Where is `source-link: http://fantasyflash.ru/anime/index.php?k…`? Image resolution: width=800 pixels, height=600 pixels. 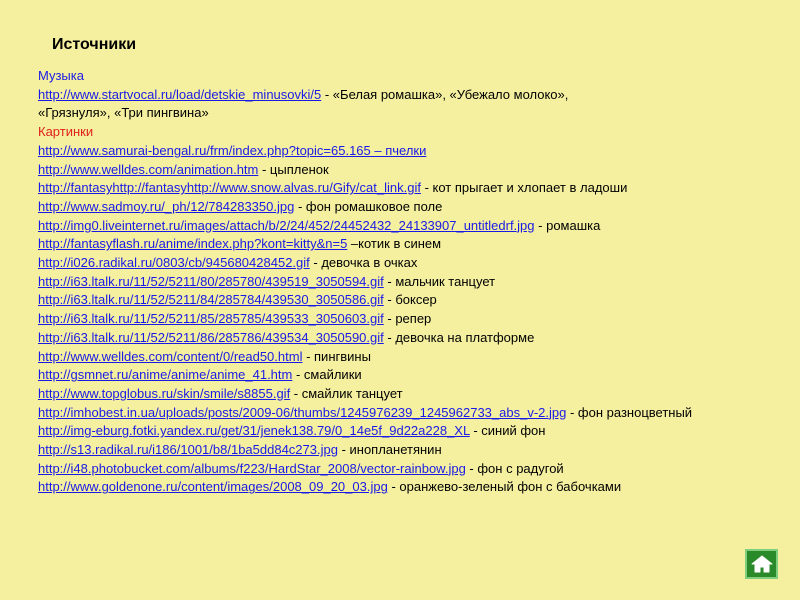
source-link: http://fantasyflash.ru/anime/index.php?k… is located at coordinates (192, 243).